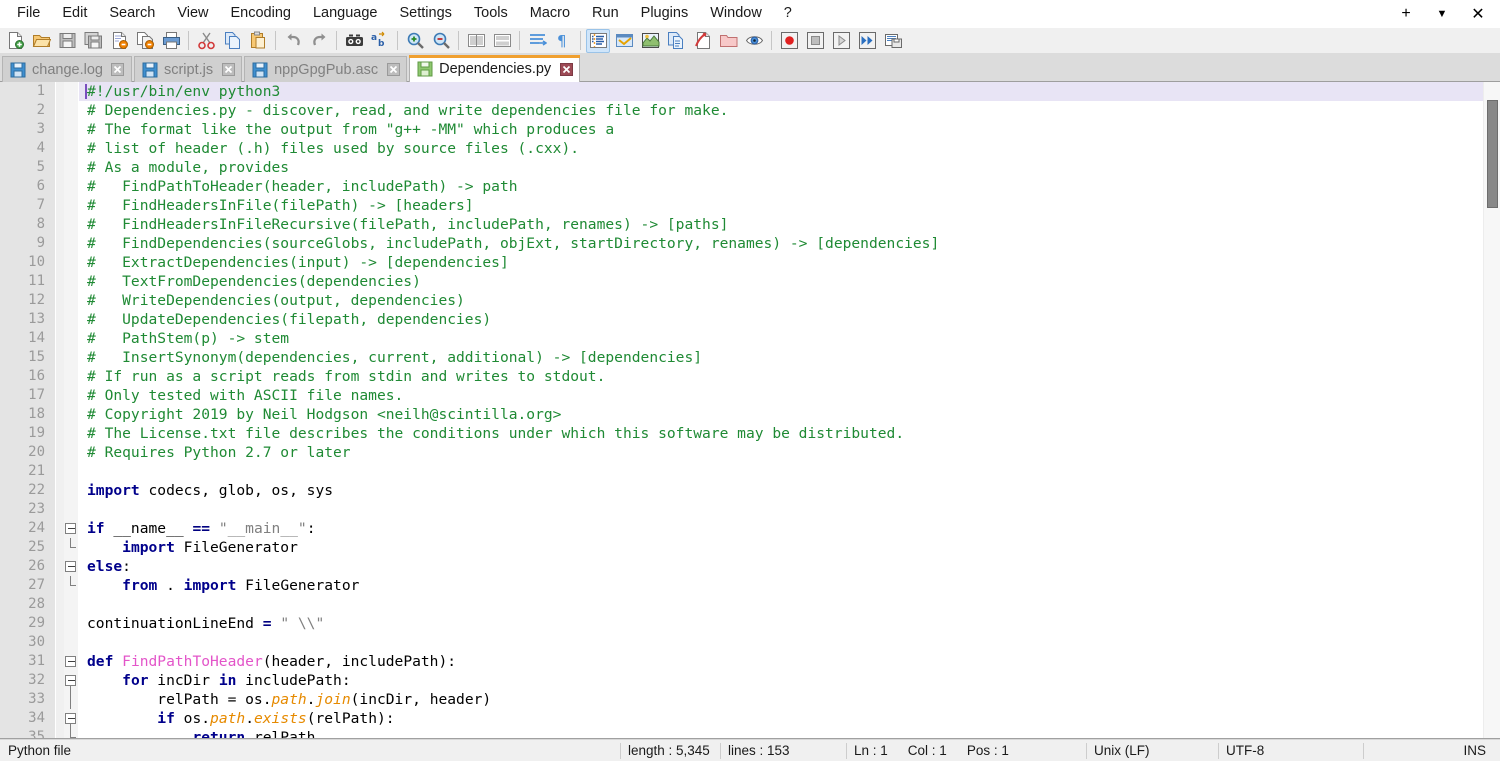 This screenshot has height=761, width=1500. What do you see at coordinates (1492, 154) in the screenshot?
I see `vertical-scrollbar-thumb` at bounding box center [1492, 154].